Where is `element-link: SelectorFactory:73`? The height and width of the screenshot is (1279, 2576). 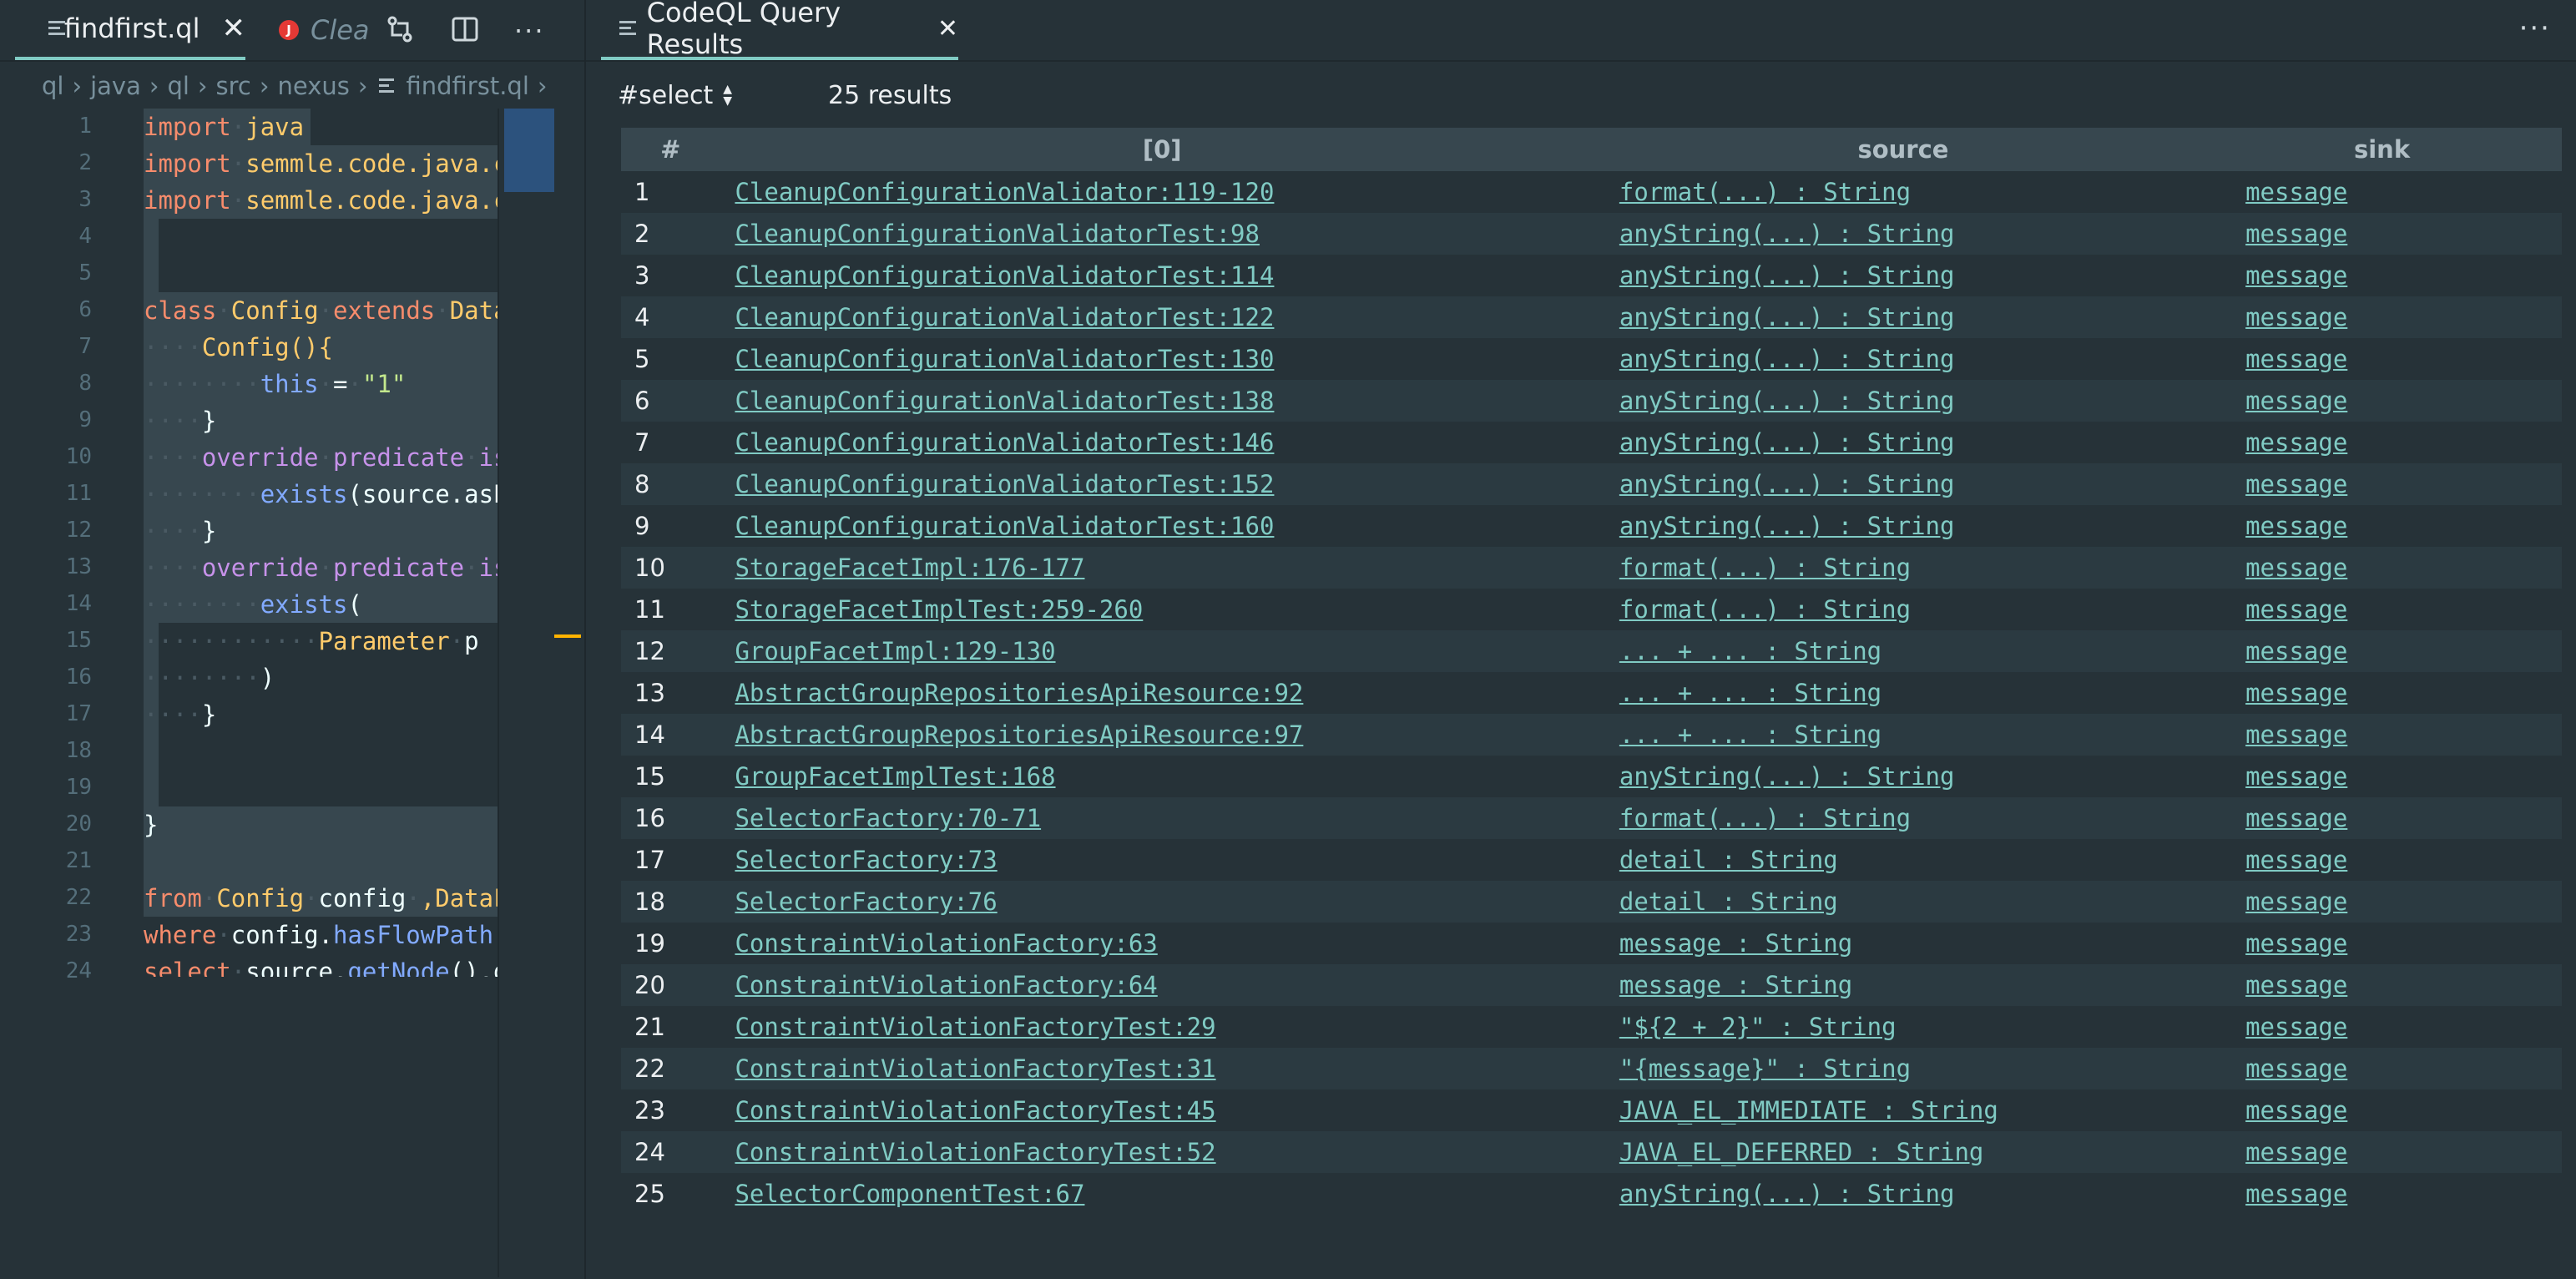 element-link: SelectorFactory:73 is located at coordinates (866, 860).